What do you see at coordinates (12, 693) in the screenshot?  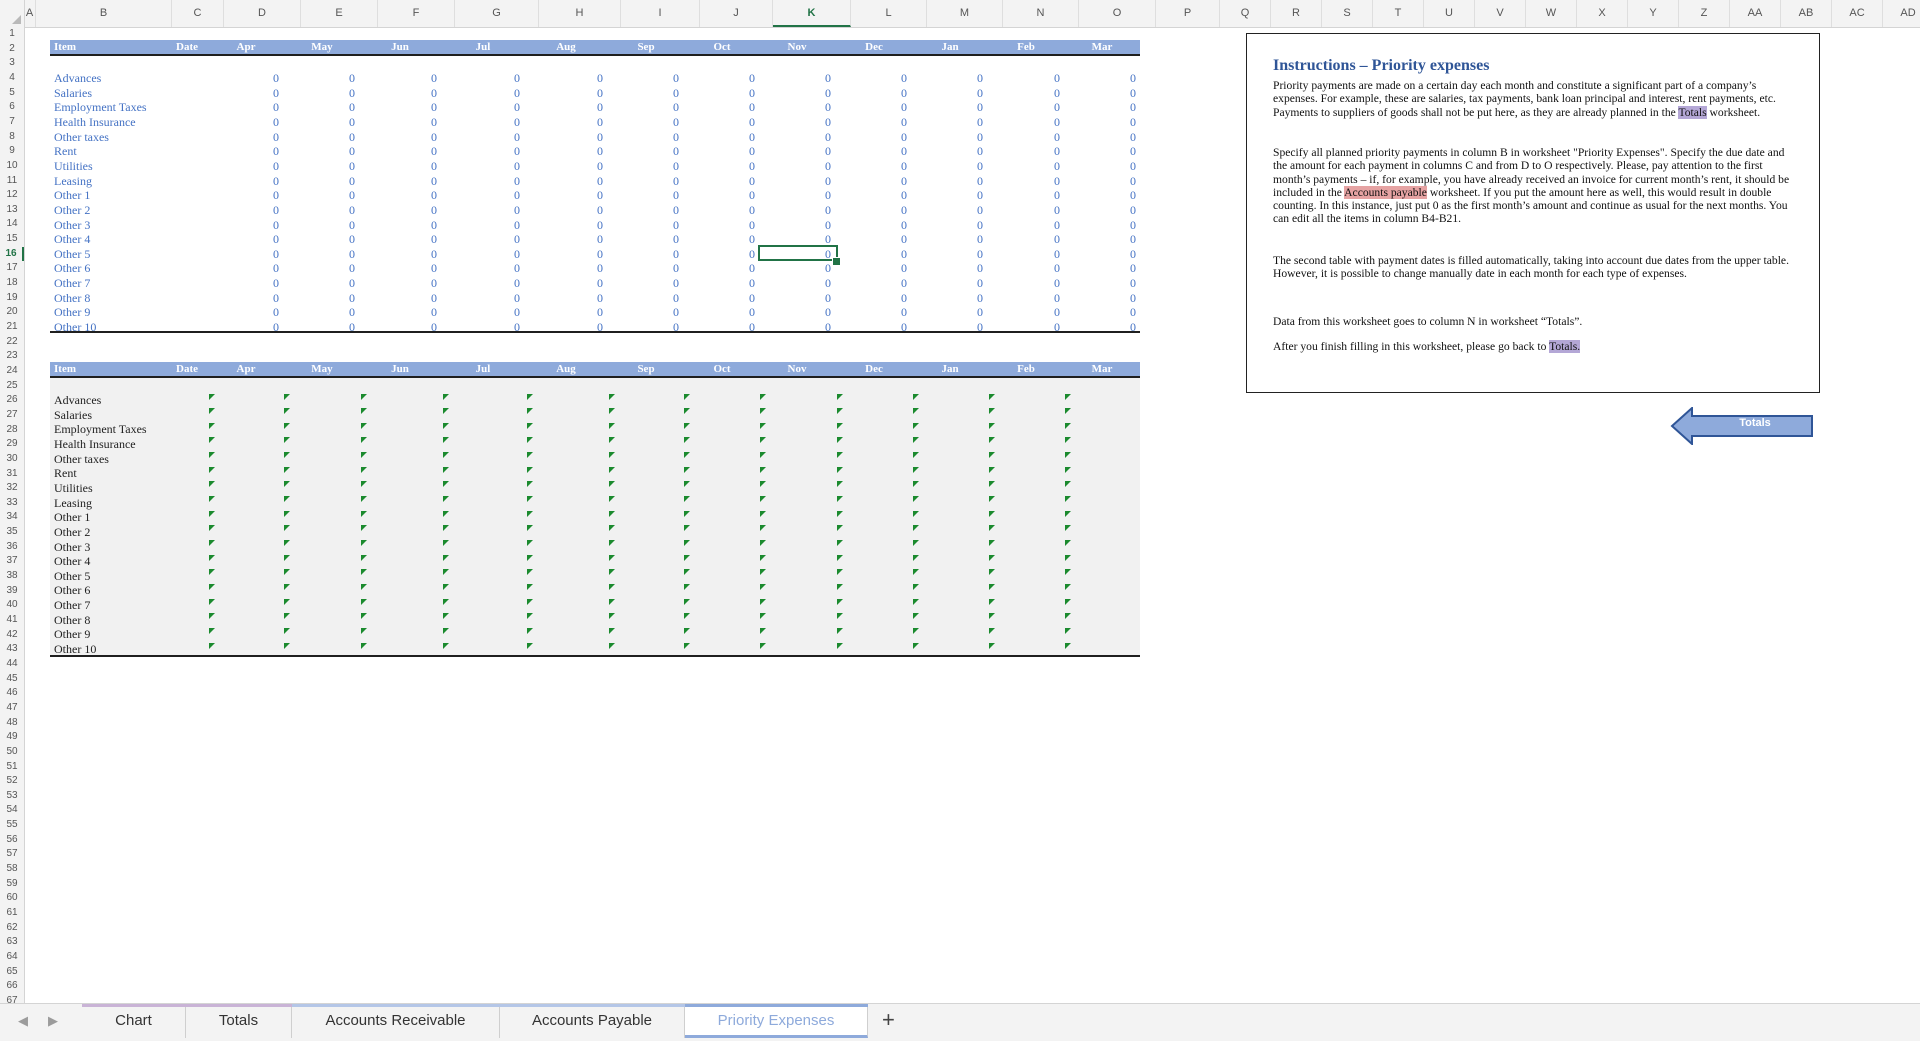 I see `row-header: 46` at bounding box center [12, 693].